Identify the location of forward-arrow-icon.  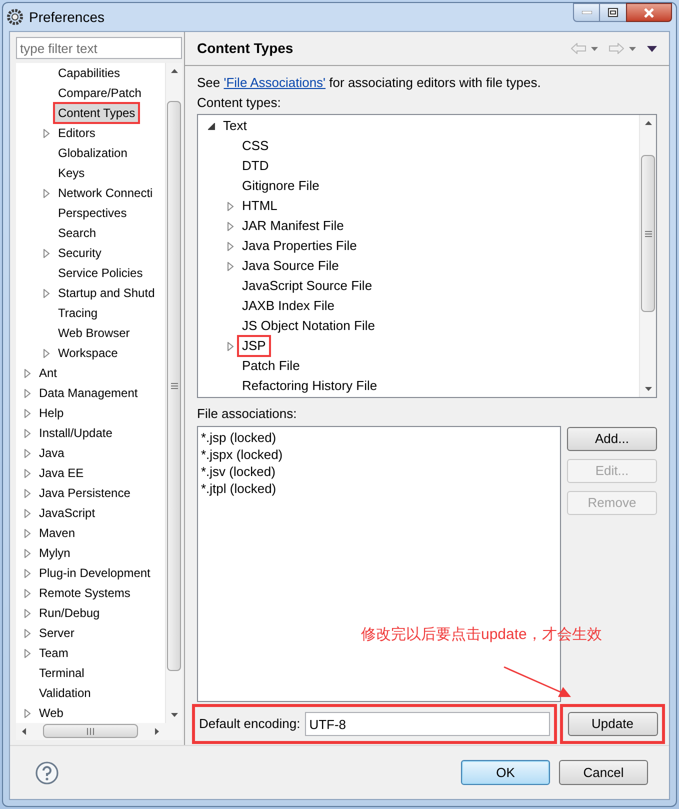
(616, 48).